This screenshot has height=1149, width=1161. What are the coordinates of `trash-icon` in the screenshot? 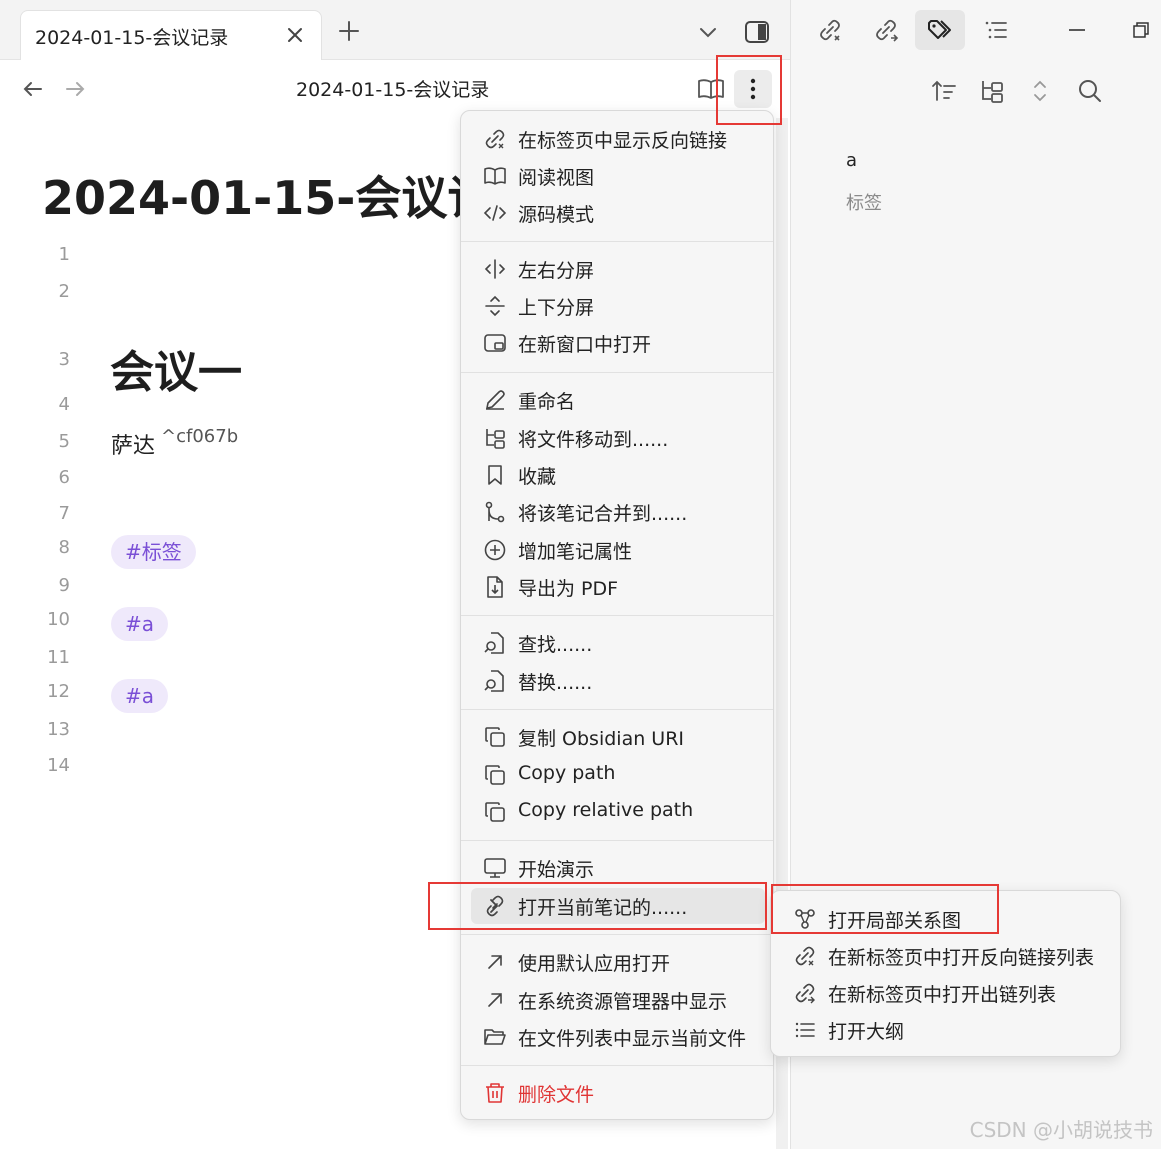 It's located at (495, 1093).